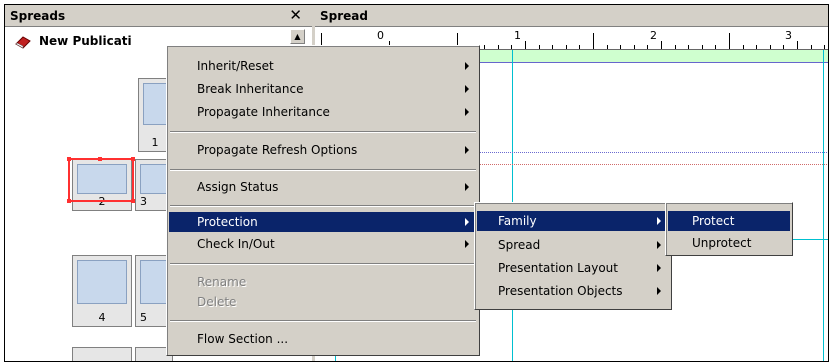 Image resolution: width=832 pixels, height=362 pixels. What do you see at coordinates (519, 245) in the screenshot?
I see `menu-item-label: Spread` at bounding box center [519, 245].